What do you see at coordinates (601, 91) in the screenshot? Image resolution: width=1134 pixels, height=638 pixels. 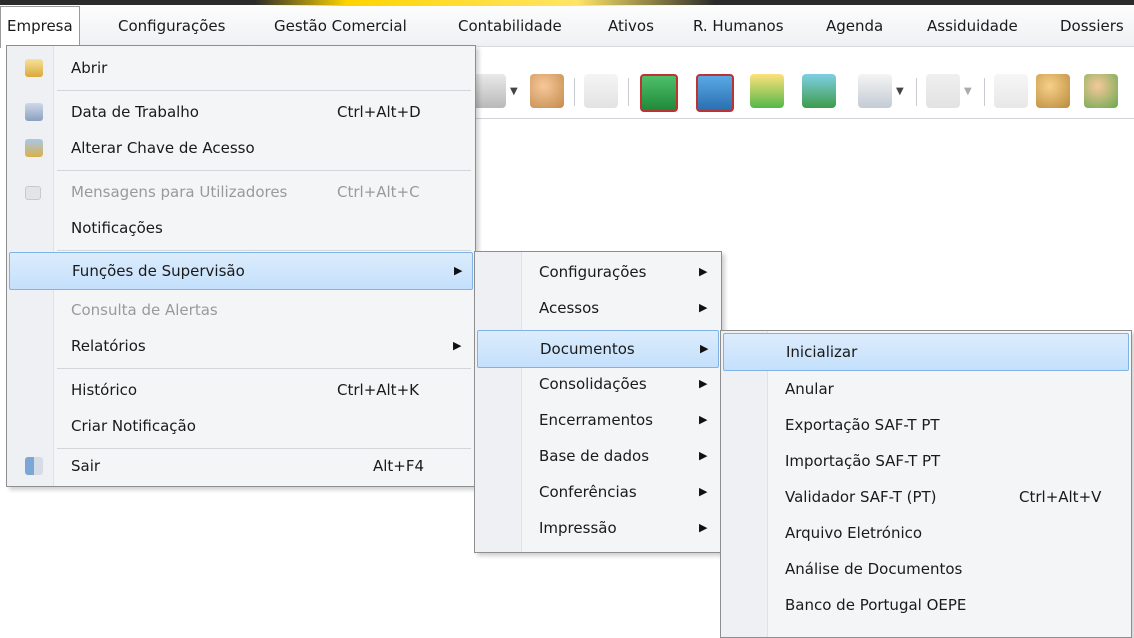 I see `document-icon` at bounding box center [601, 91].